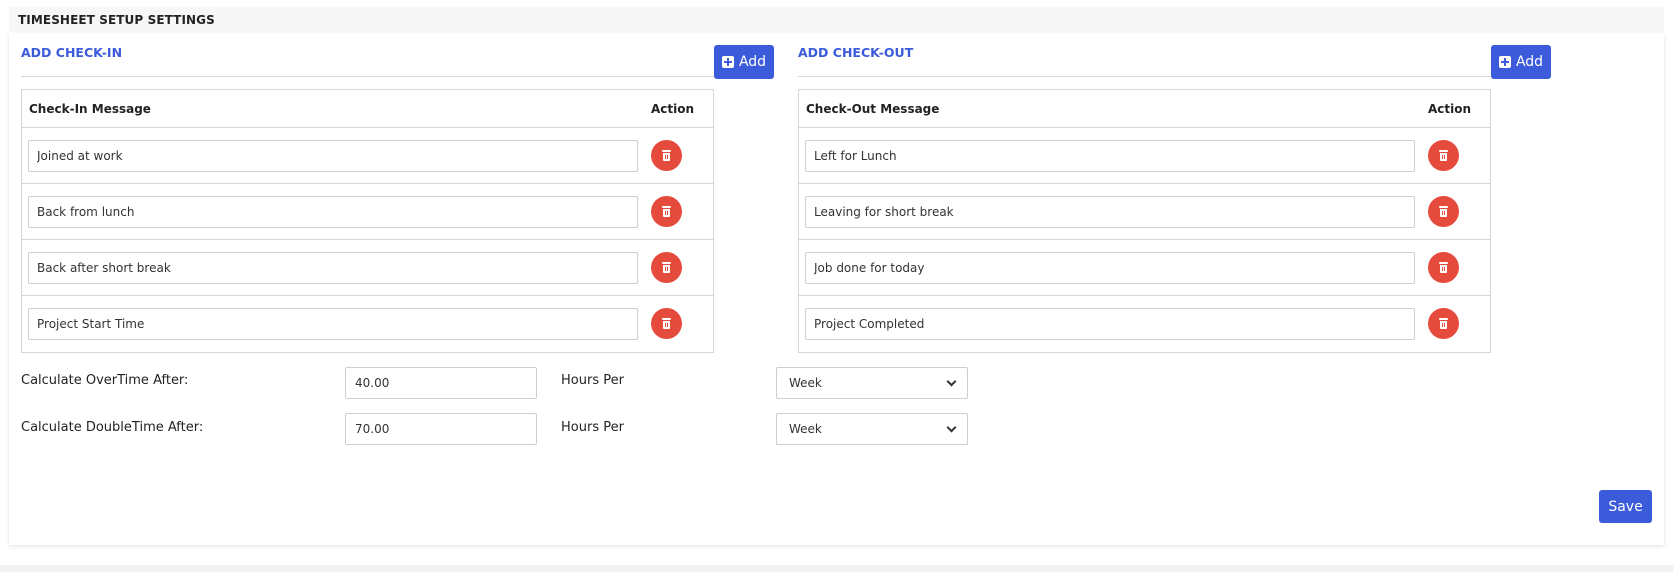 The image size is (1673, 572). What do you see at coordinates (441, 383) in the screenshot?
I see `overtime-hours-input` at bounding box center [441, 383].